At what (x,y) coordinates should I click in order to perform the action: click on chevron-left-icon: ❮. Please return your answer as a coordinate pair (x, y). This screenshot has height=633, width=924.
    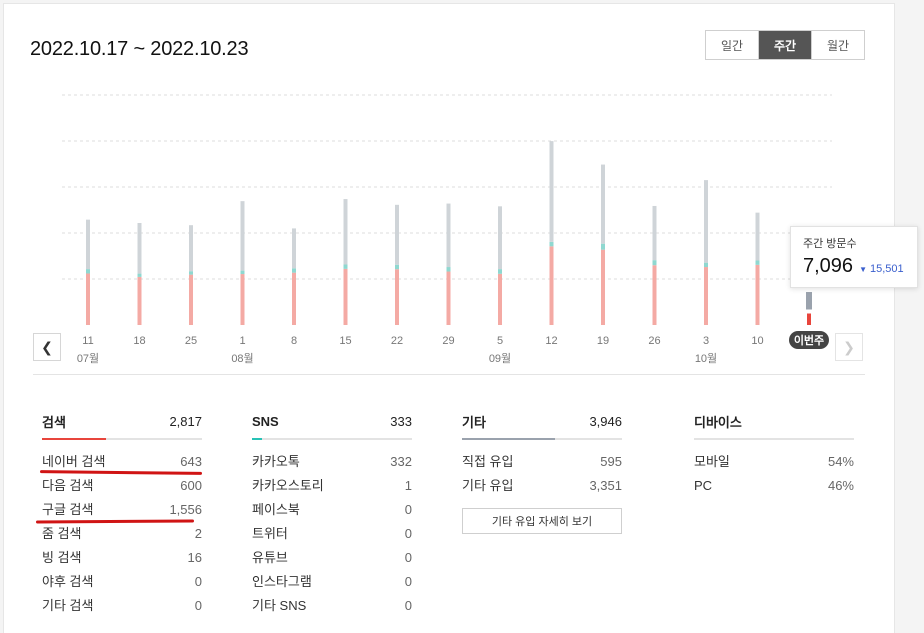
    Looking at the image, I should click on (47, 346).